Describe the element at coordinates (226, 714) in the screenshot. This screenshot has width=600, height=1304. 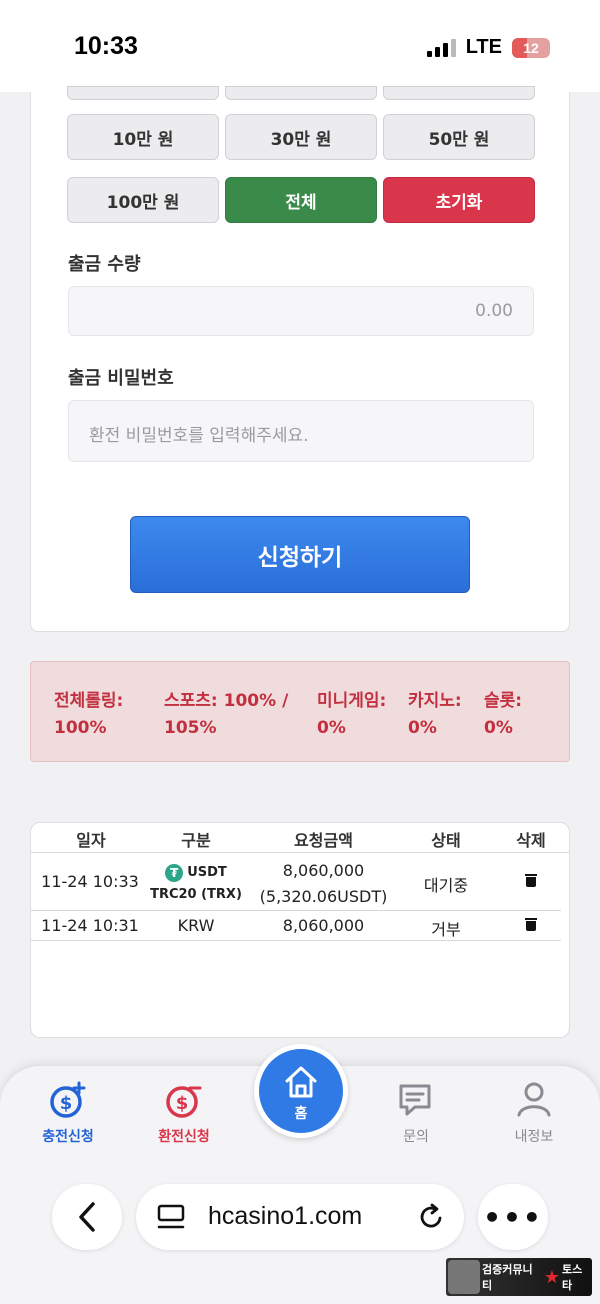
I see `rolling-sports: 스포츠: 100% /105%` at that location.